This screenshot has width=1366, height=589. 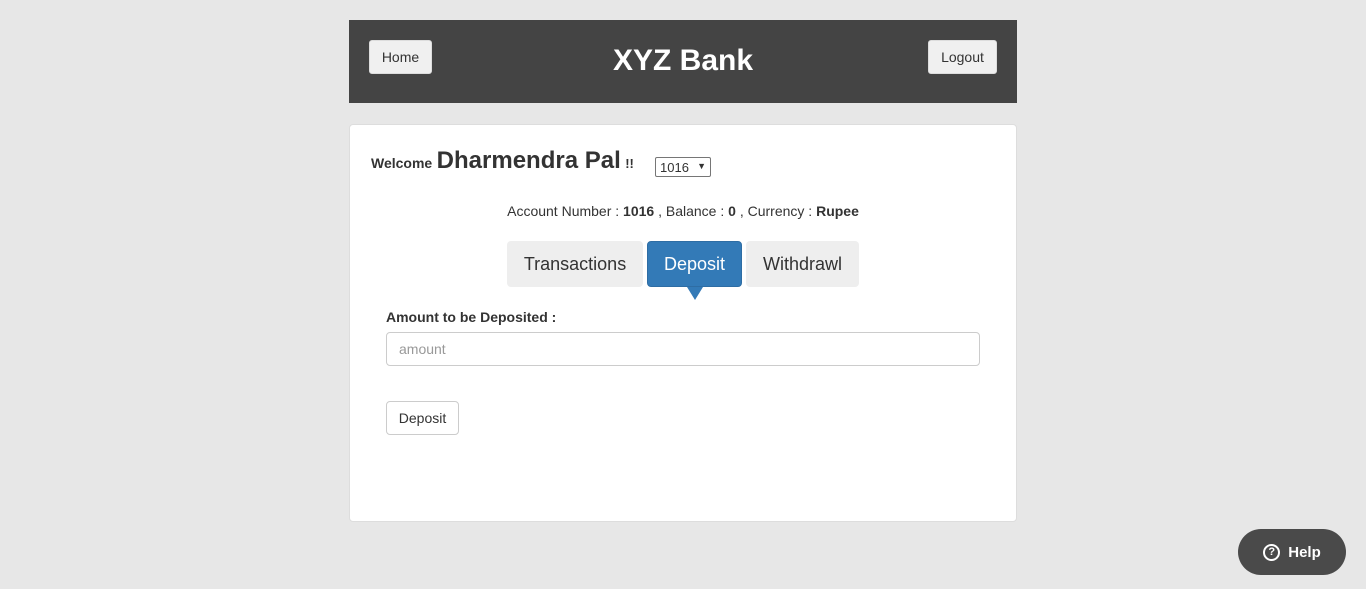 I want to click on currency-value: Rupee, so click(x=837, y=211).